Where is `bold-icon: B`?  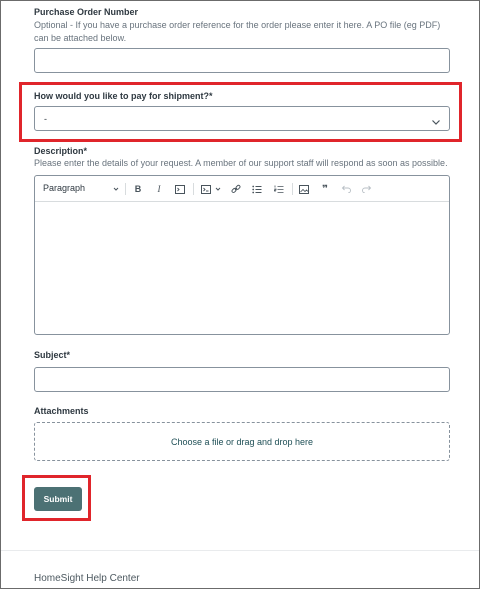
bold-icon: B is located at coordinates (138, 189).